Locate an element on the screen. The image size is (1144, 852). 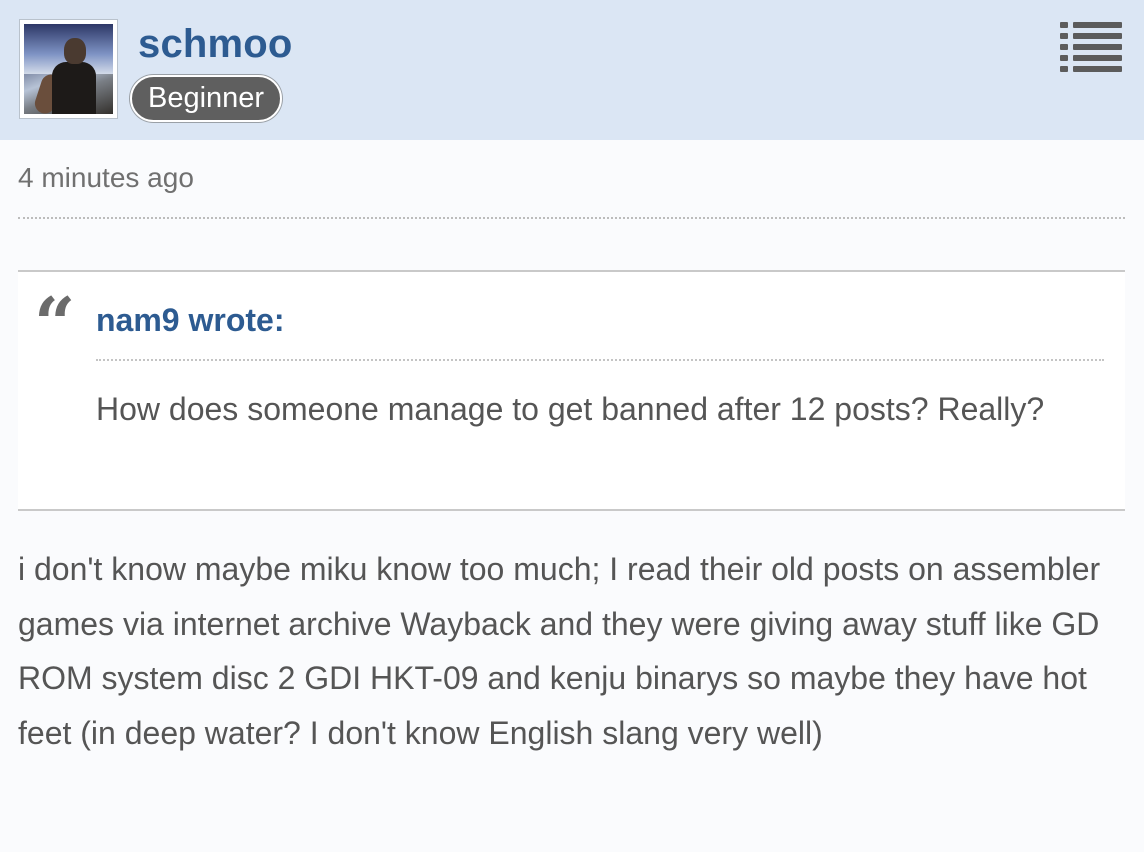
avatar-figure-body is located at coordinates (74, 88).